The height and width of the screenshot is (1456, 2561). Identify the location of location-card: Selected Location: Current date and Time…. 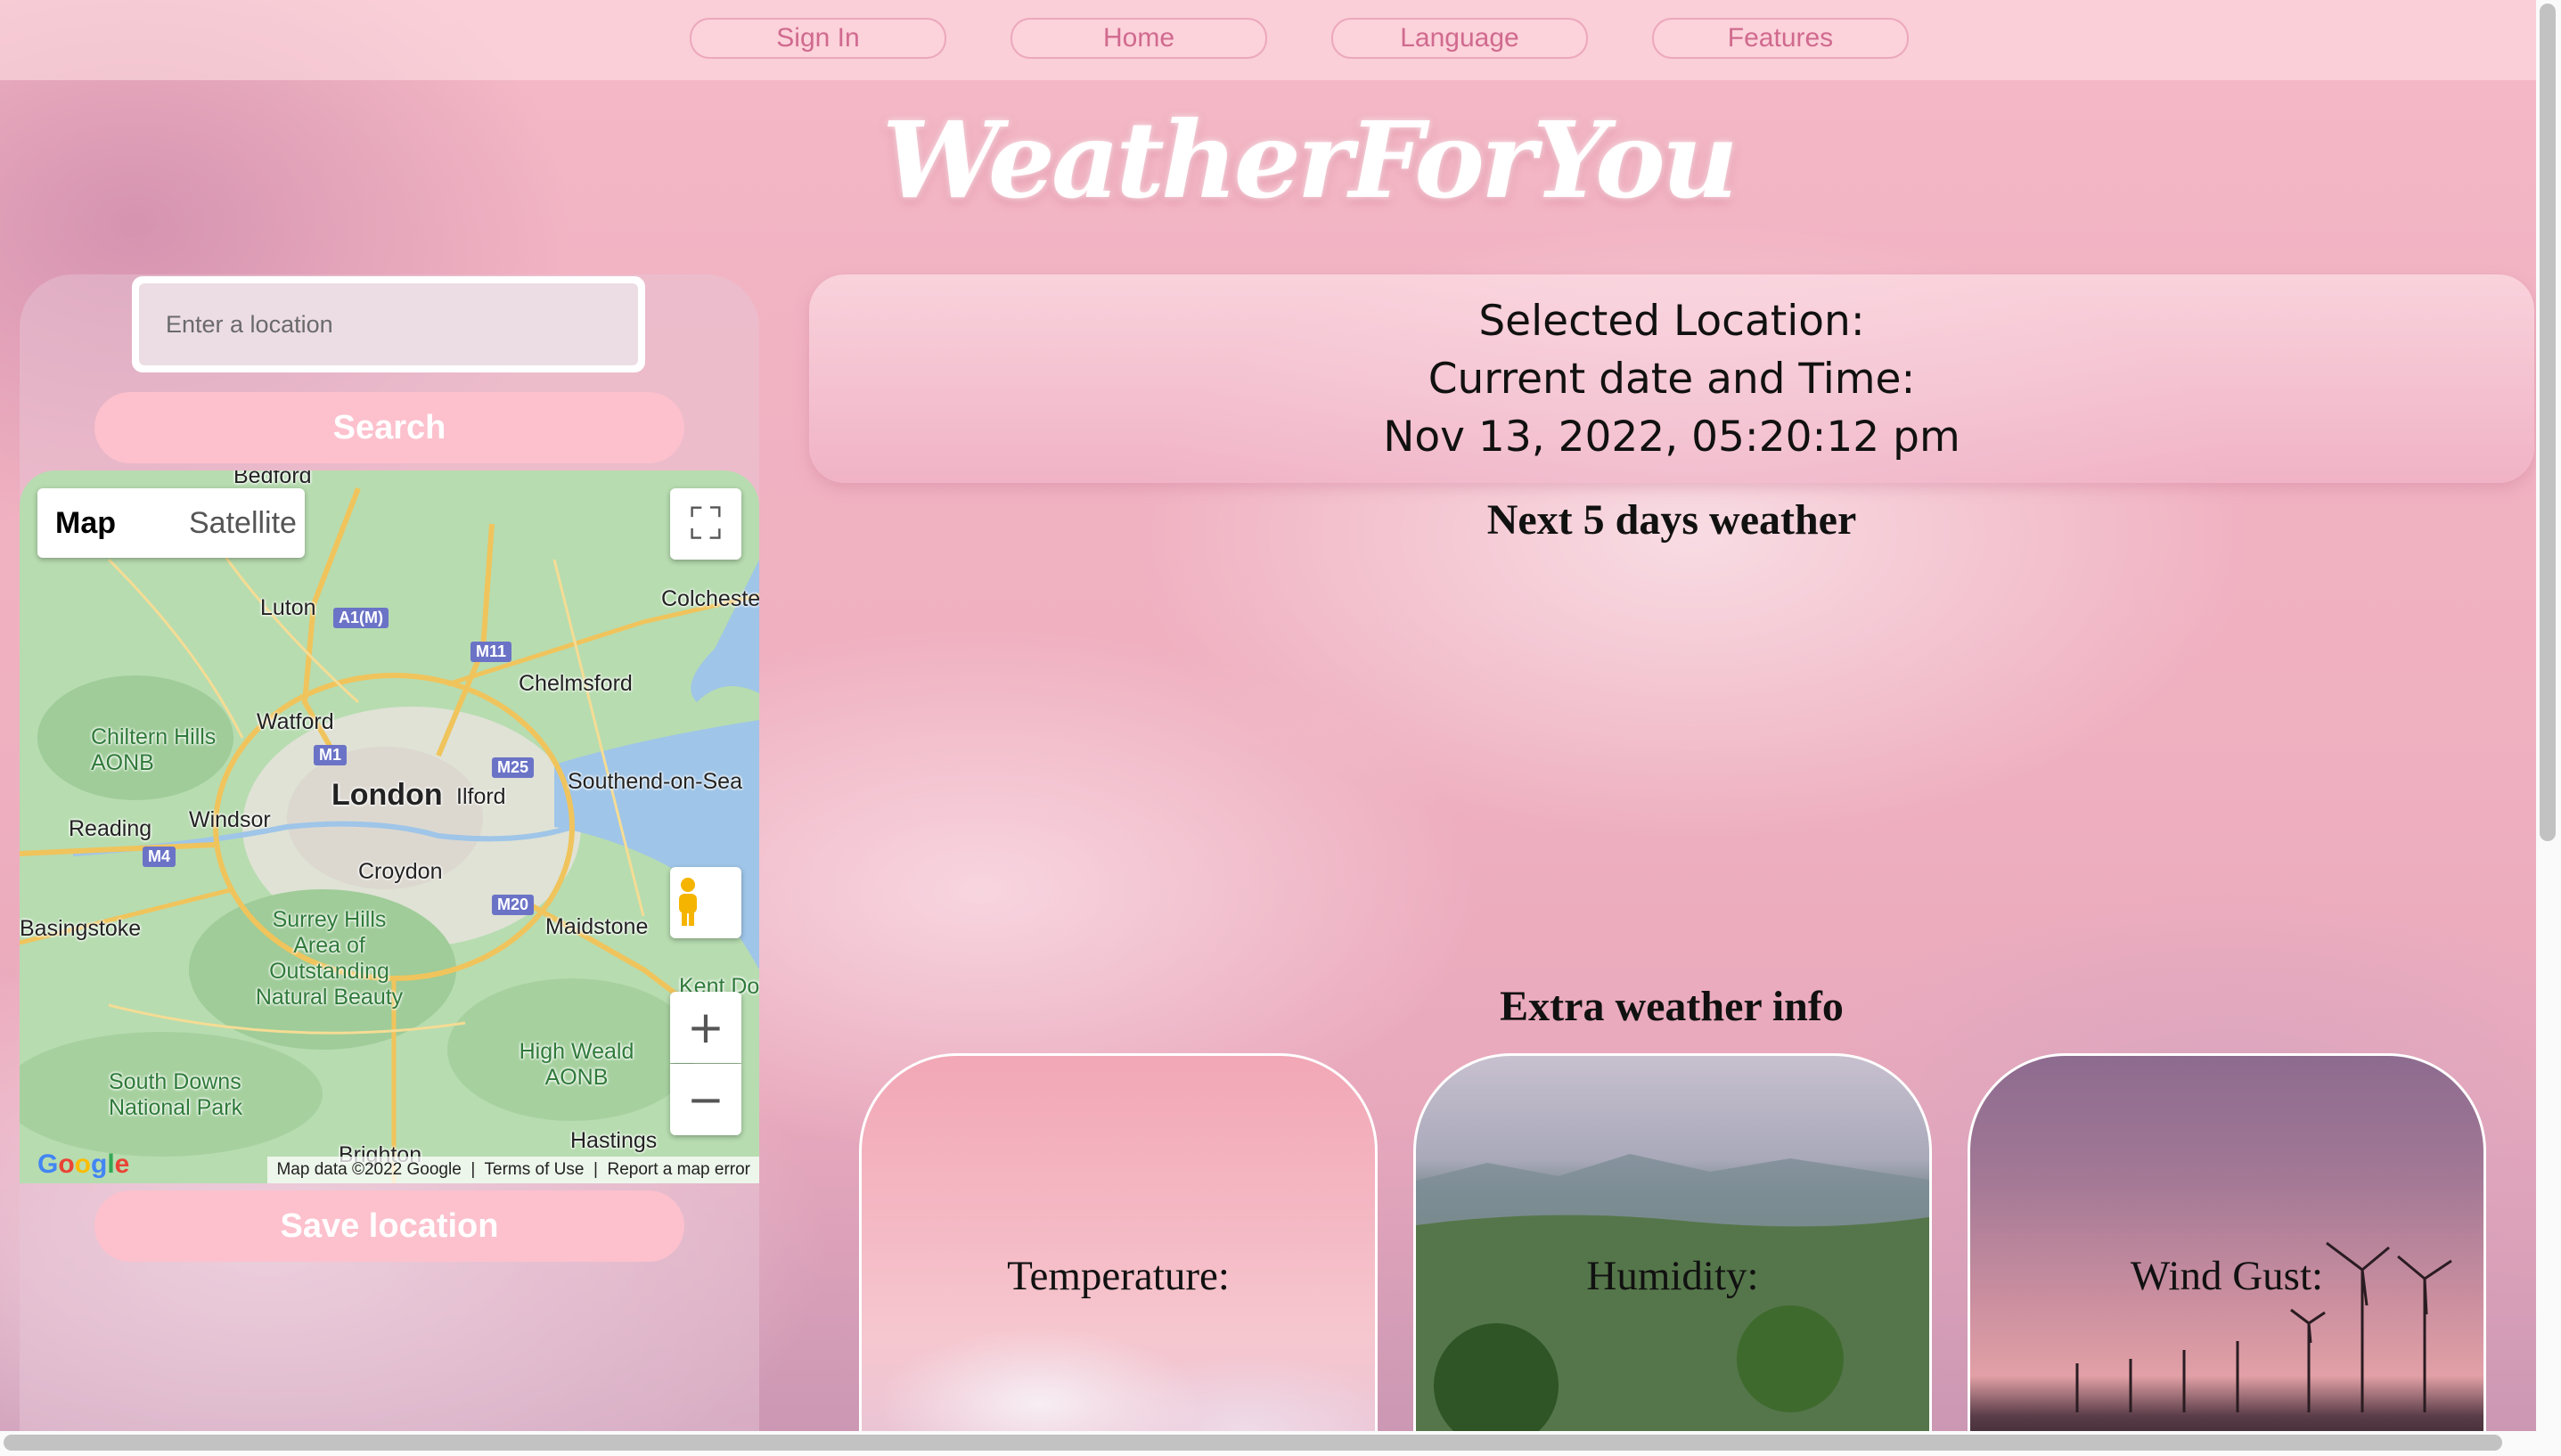
(1671, 379).